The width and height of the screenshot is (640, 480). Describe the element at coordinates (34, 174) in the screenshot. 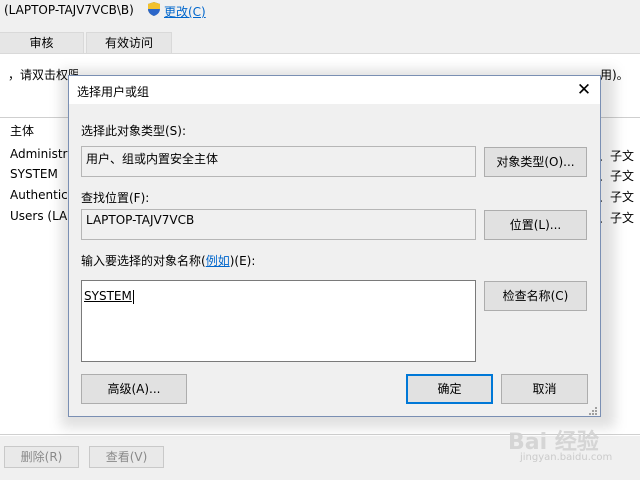

I see `list-item: SYSTEM` at that location.